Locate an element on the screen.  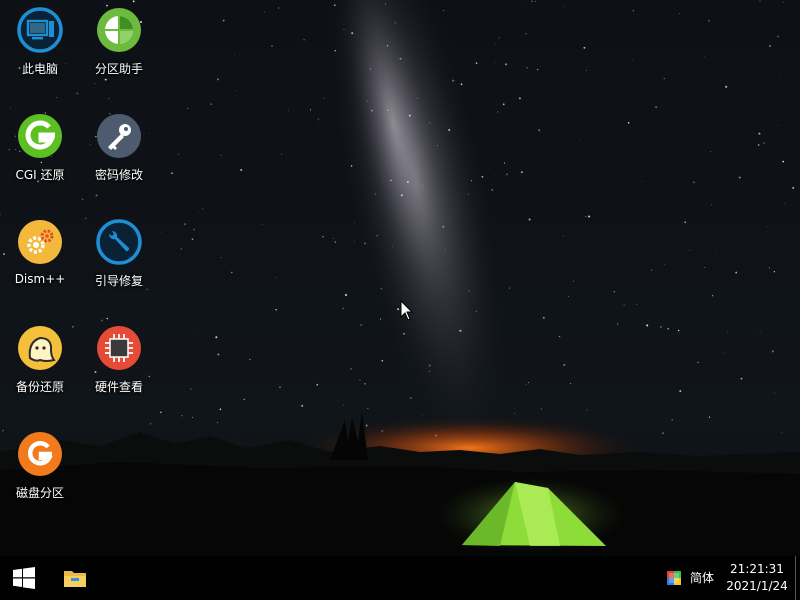
clock: 21:21:31 2021/1/24 is located at coordinates (757, 578).